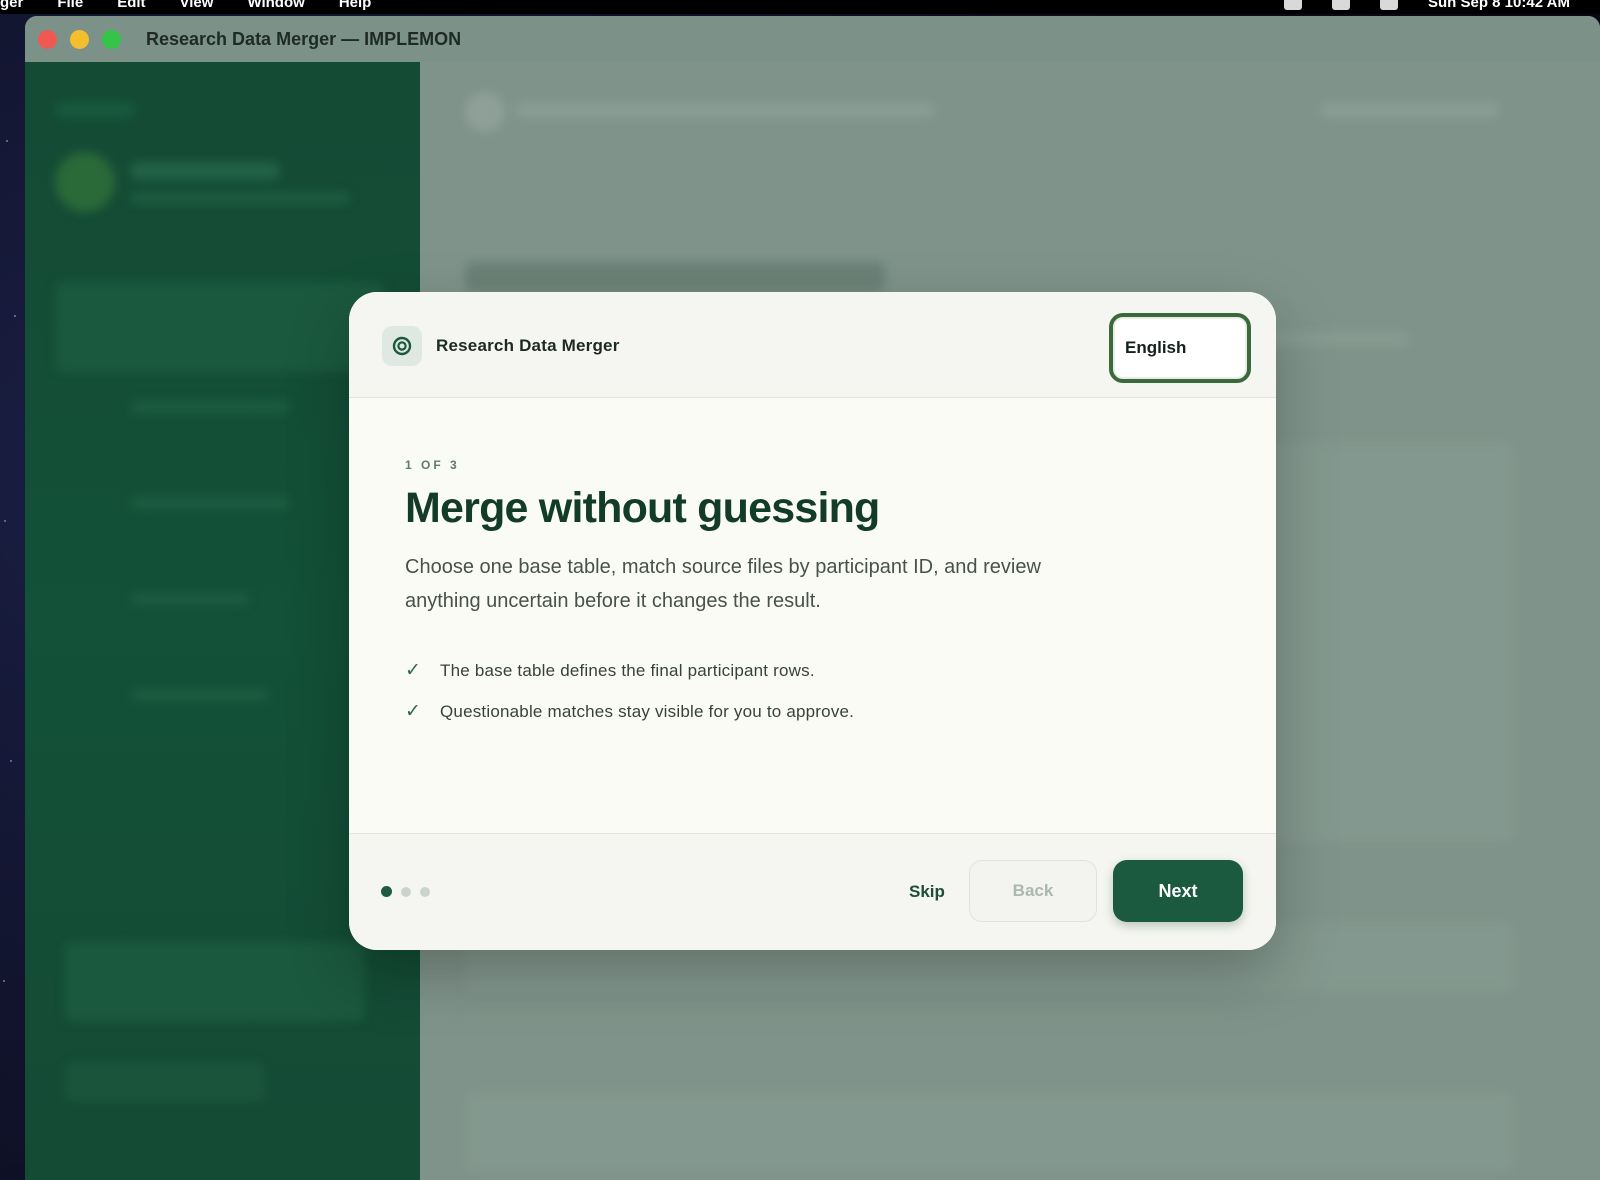 The height and width of the screenshot is (1180, 1600). What do you see at coordinates (812, 891) in the screenshot?
I see `dialog-footer: Skip Back Next` at bounding box center [812, 891].